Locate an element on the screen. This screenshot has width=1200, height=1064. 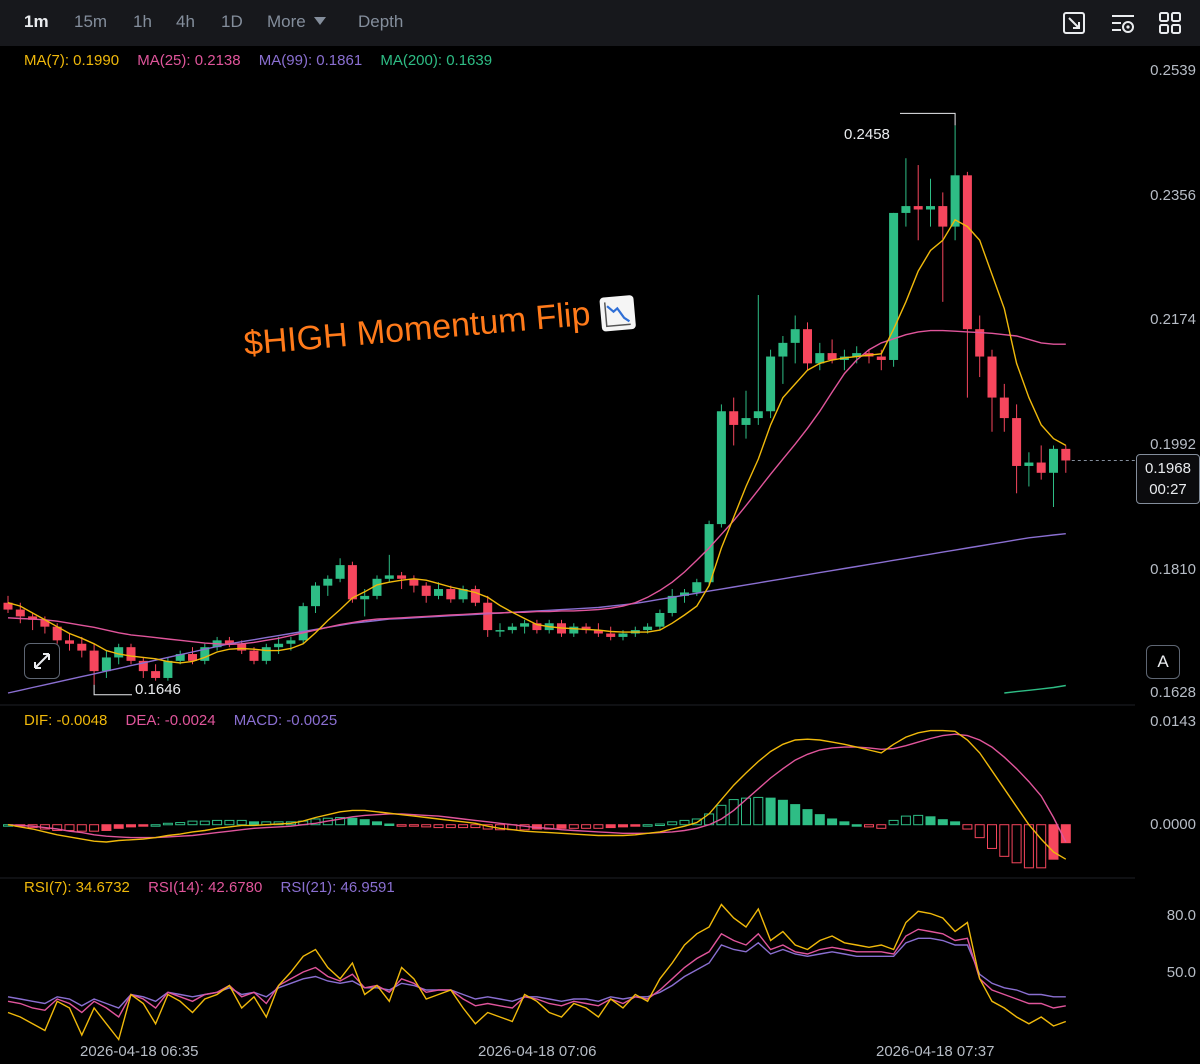
fullscreen-button is located at coordinates (42, 661).